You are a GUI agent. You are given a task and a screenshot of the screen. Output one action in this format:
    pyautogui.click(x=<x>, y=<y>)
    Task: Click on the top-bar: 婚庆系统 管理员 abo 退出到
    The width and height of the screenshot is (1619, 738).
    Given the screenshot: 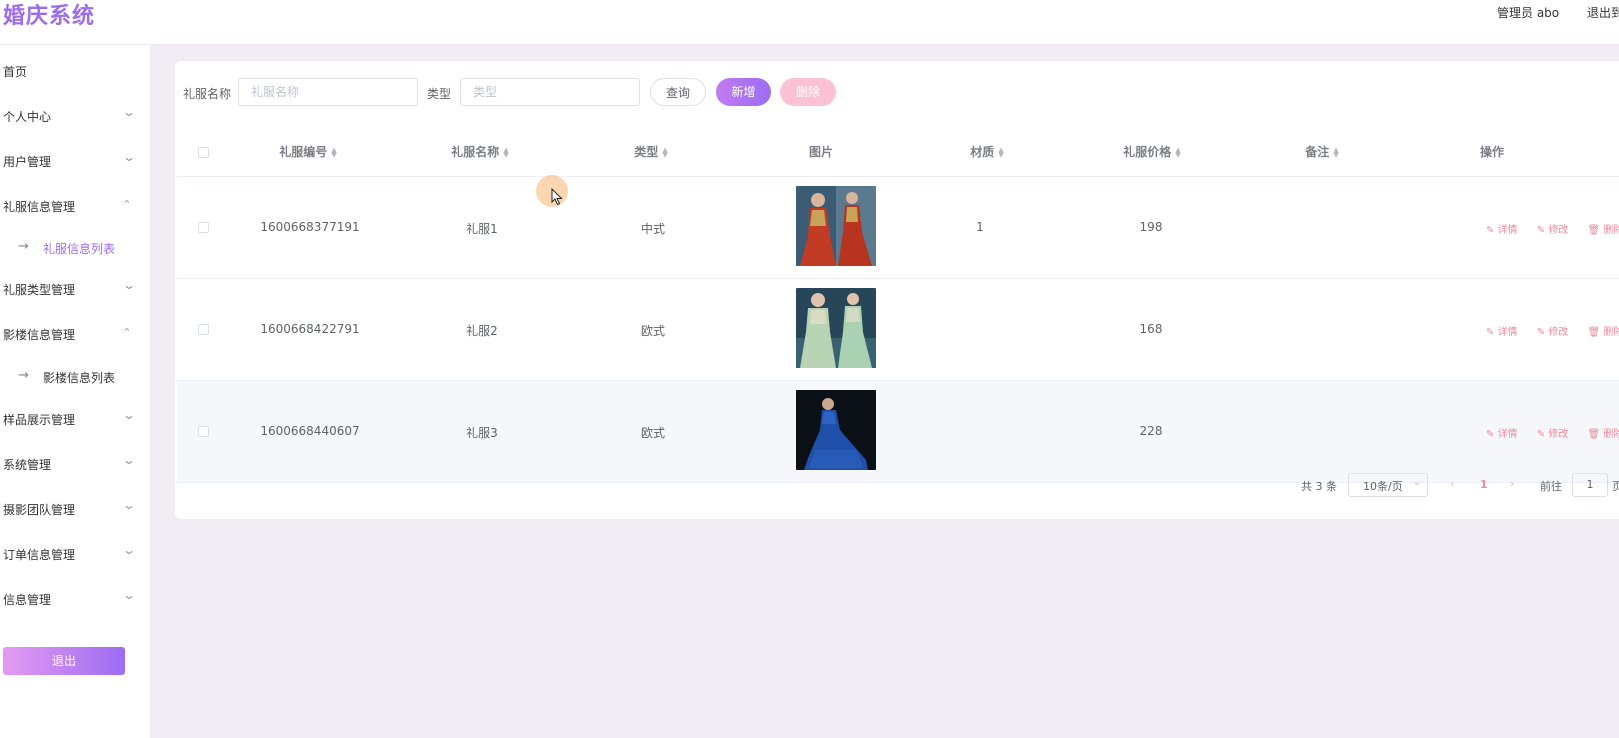 What is the action you would take?
    pyautogui.click(x=809, y=22)
    